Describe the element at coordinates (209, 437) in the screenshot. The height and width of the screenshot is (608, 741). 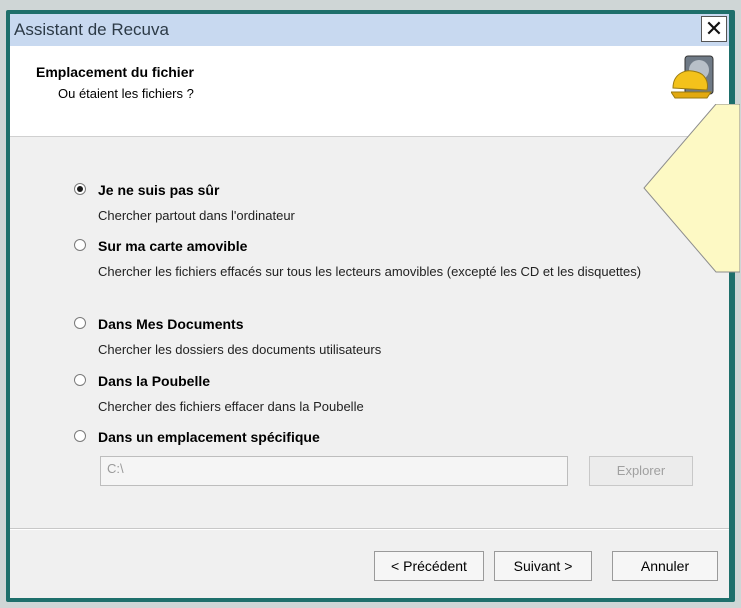
I see `option-specific-location-label: Dans un emplacement spécifique` at that location.